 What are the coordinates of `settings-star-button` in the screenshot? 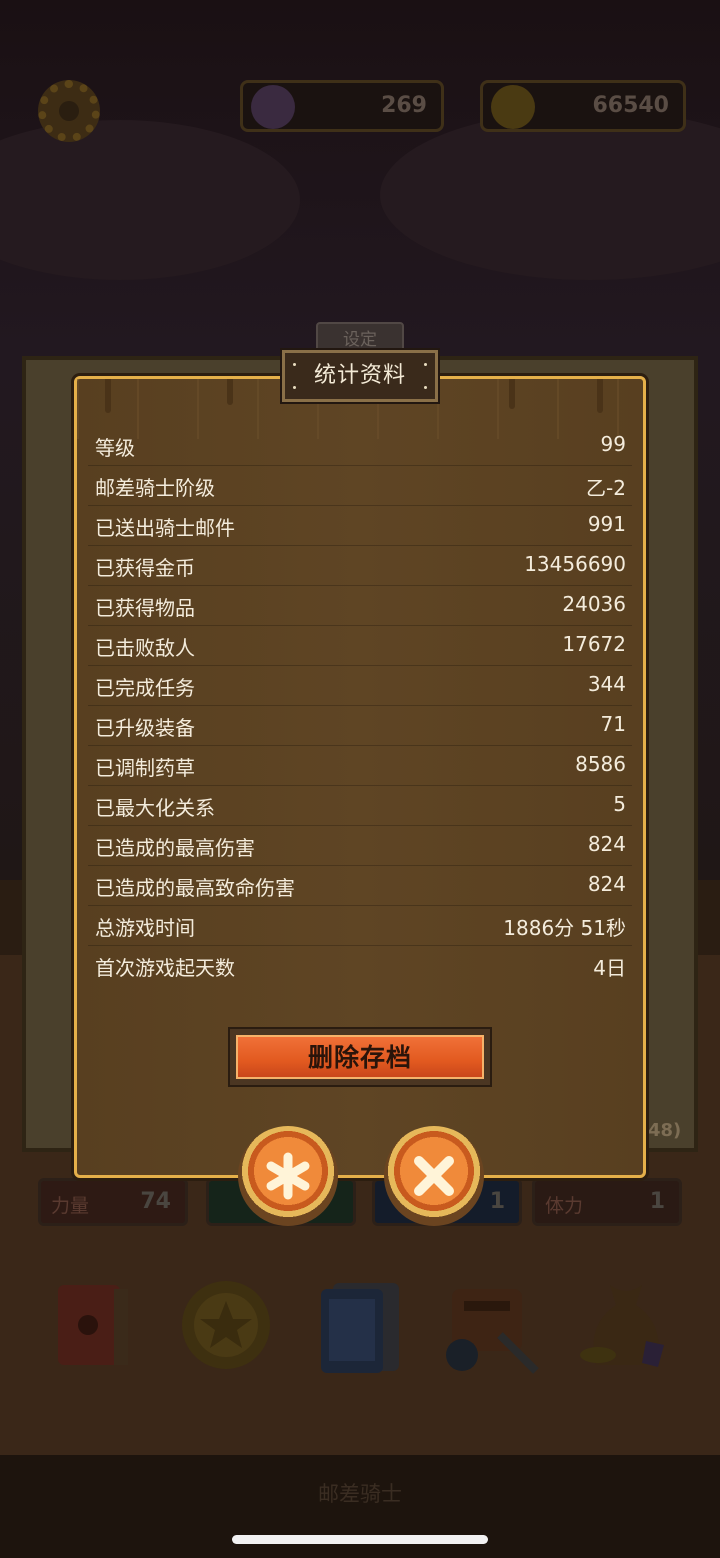 It's located at (288, 1176).